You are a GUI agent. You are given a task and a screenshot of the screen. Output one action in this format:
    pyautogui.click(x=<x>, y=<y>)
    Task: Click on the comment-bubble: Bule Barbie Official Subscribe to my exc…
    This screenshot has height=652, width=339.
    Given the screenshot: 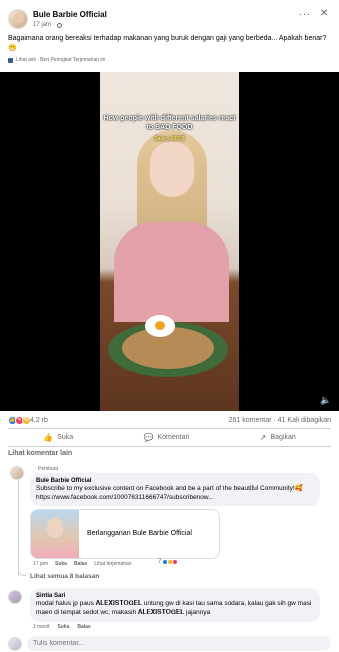 What is the action you would take?
    pyautogui.click(x=175, y=489)
    